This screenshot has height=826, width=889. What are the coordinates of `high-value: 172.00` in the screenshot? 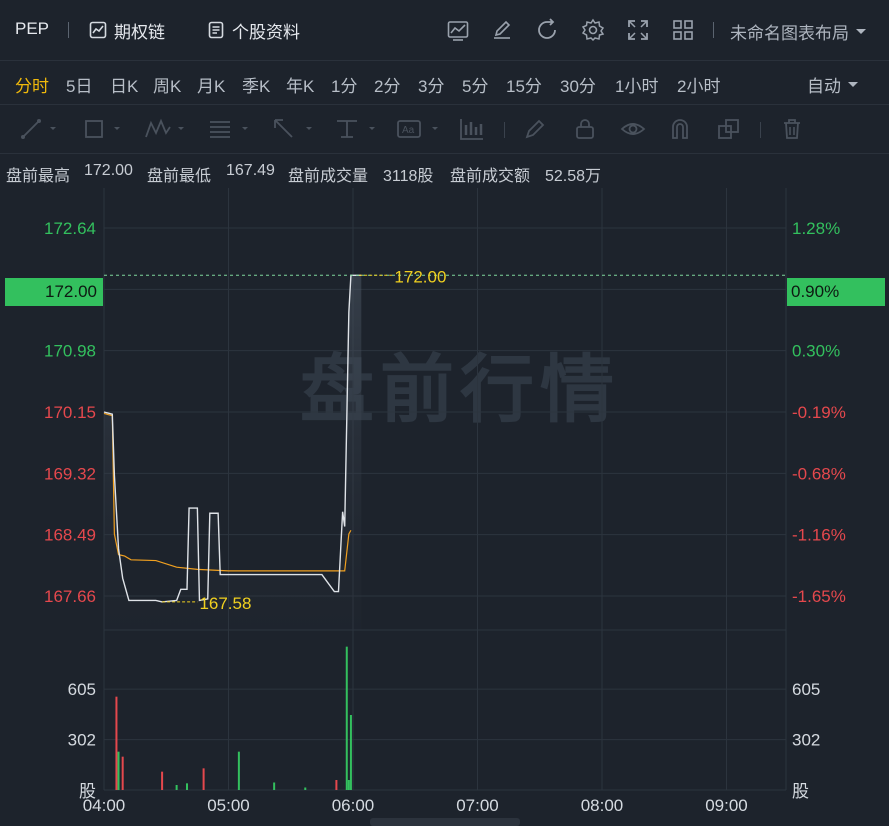 It's located at (108, 170).